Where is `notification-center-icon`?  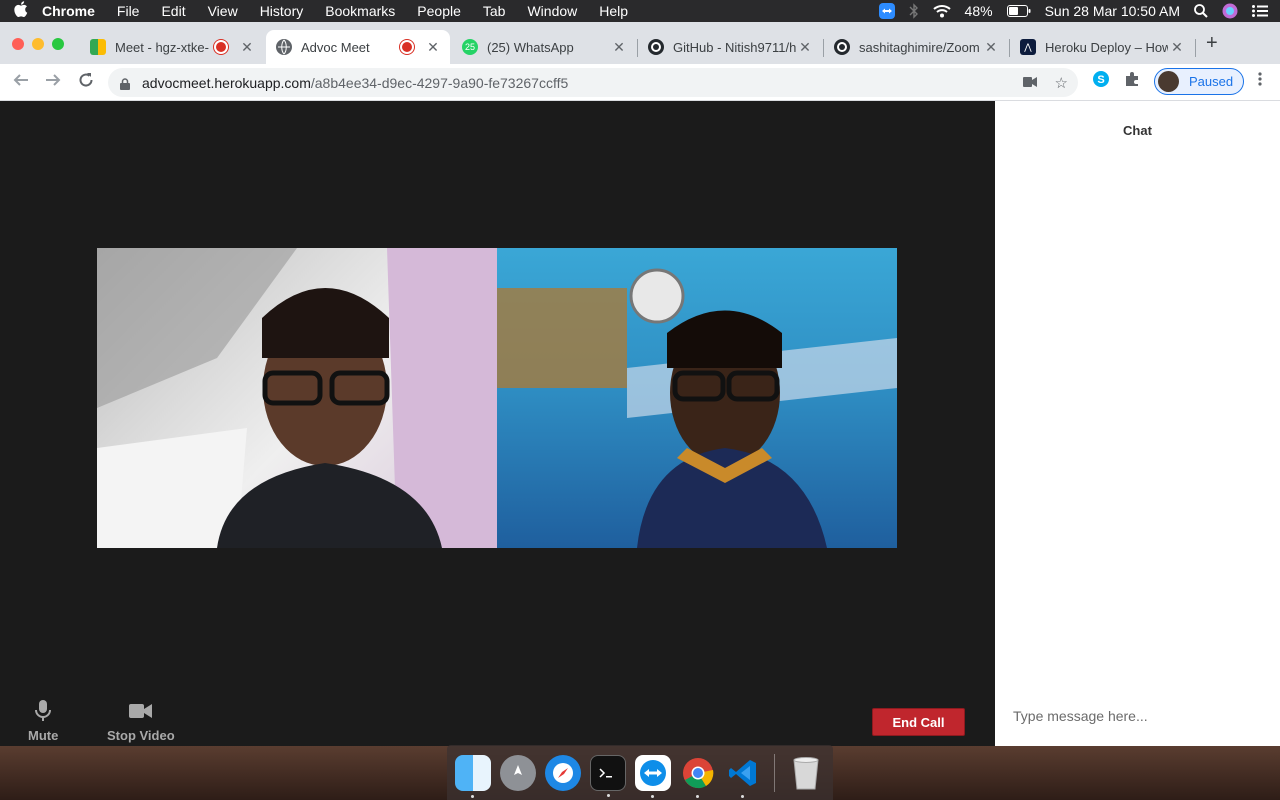
notification-center-icon is located at coordinates (1260, 11).